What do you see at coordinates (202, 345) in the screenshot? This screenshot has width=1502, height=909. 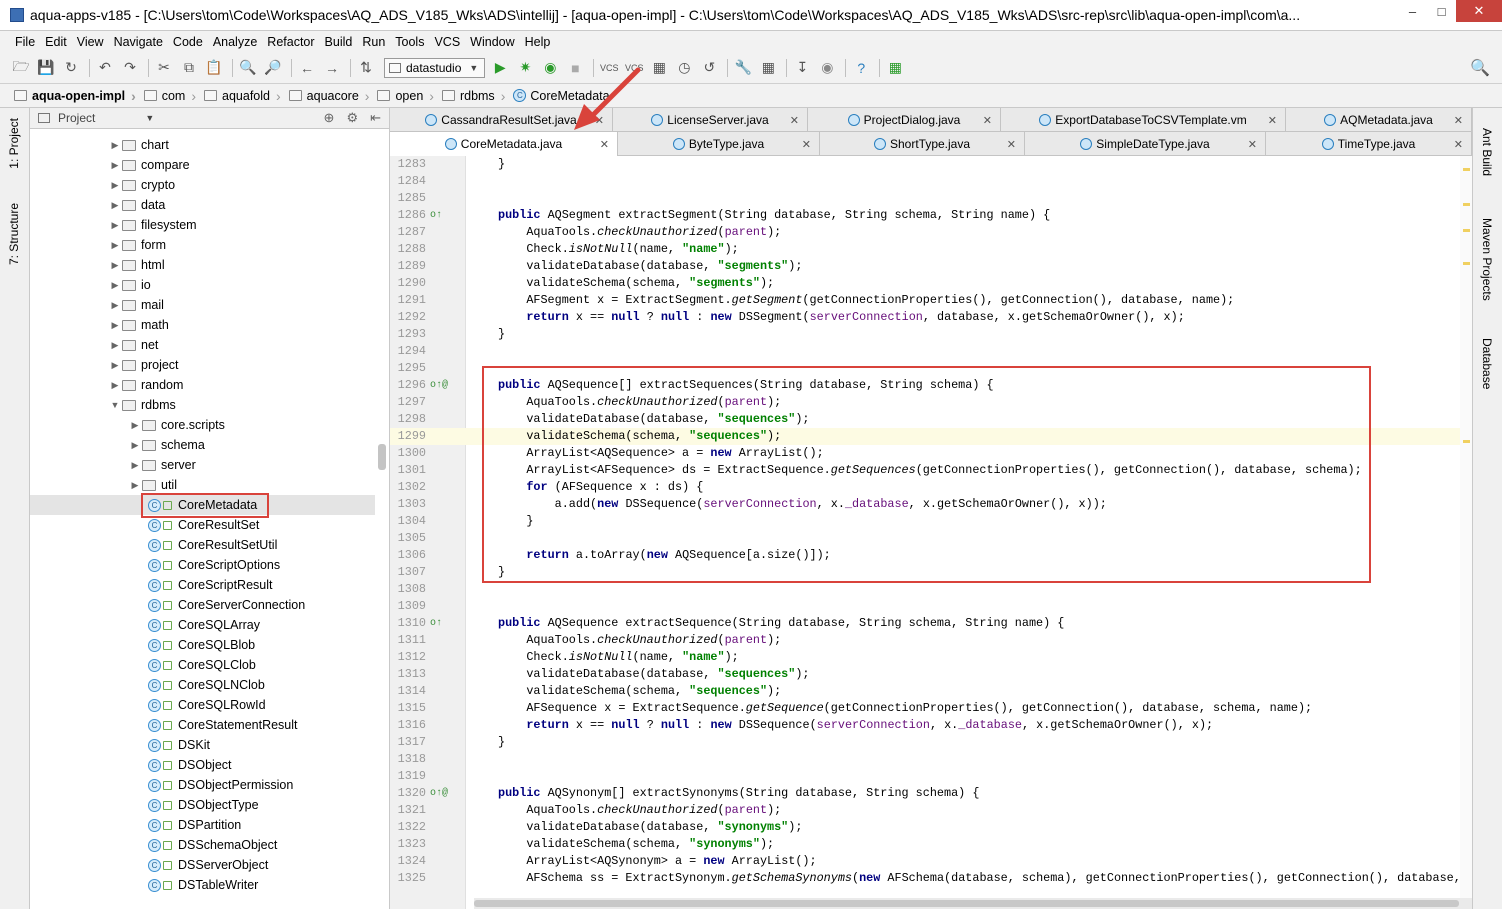 I see `tree-folder-item: ▶ net` at bounding box center [202, 345].